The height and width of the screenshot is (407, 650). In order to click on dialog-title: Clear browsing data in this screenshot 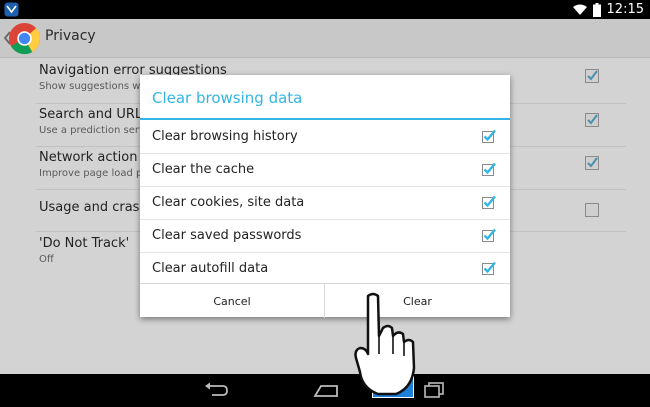, I will do `click(227, 98)`.